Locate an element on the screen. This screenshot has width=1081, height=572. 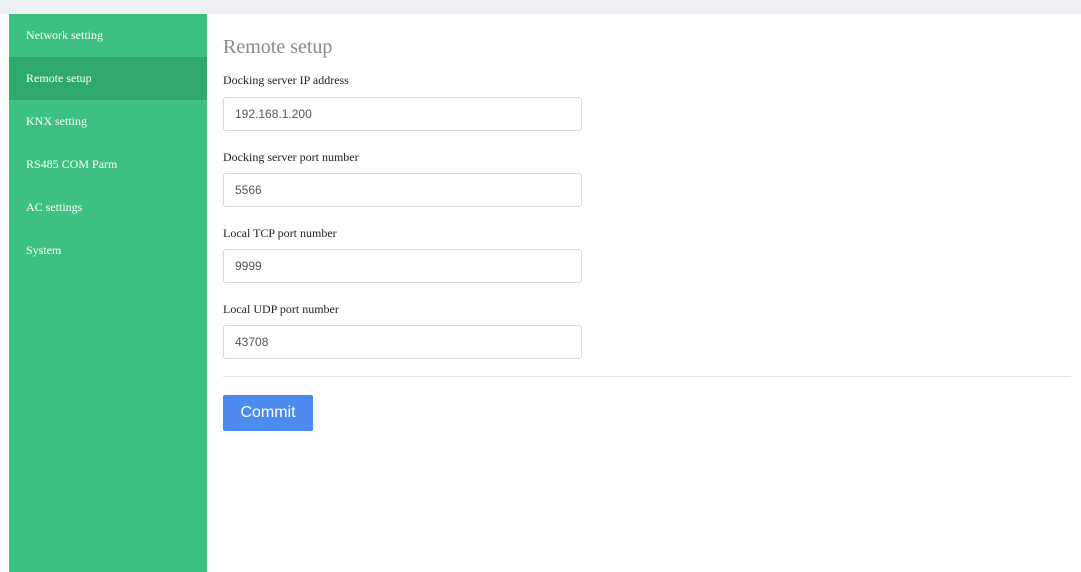
local-tcp-port-input is located at coordinates (402, 266).